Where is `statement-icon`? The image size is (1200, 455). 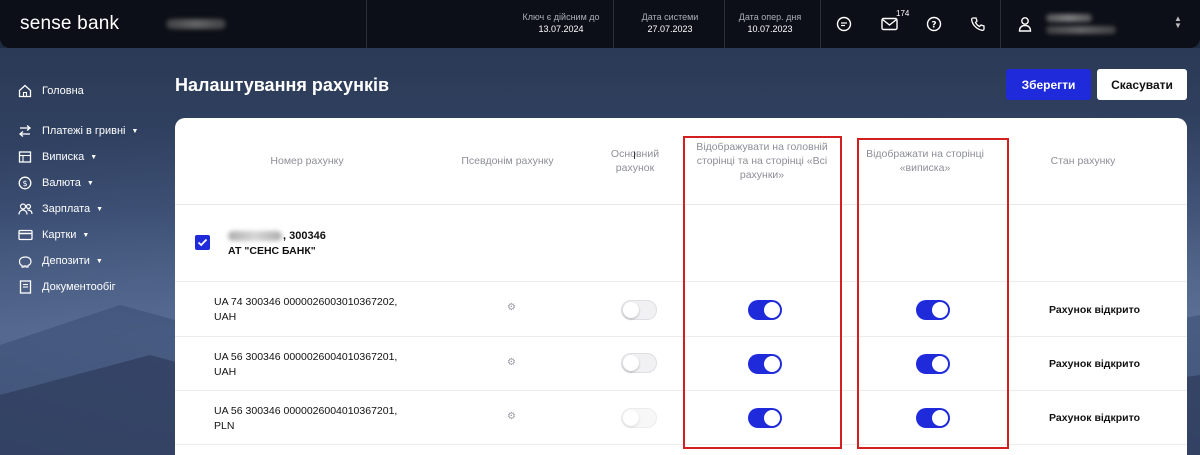
statement-icon is located at coordinates (25, 157).